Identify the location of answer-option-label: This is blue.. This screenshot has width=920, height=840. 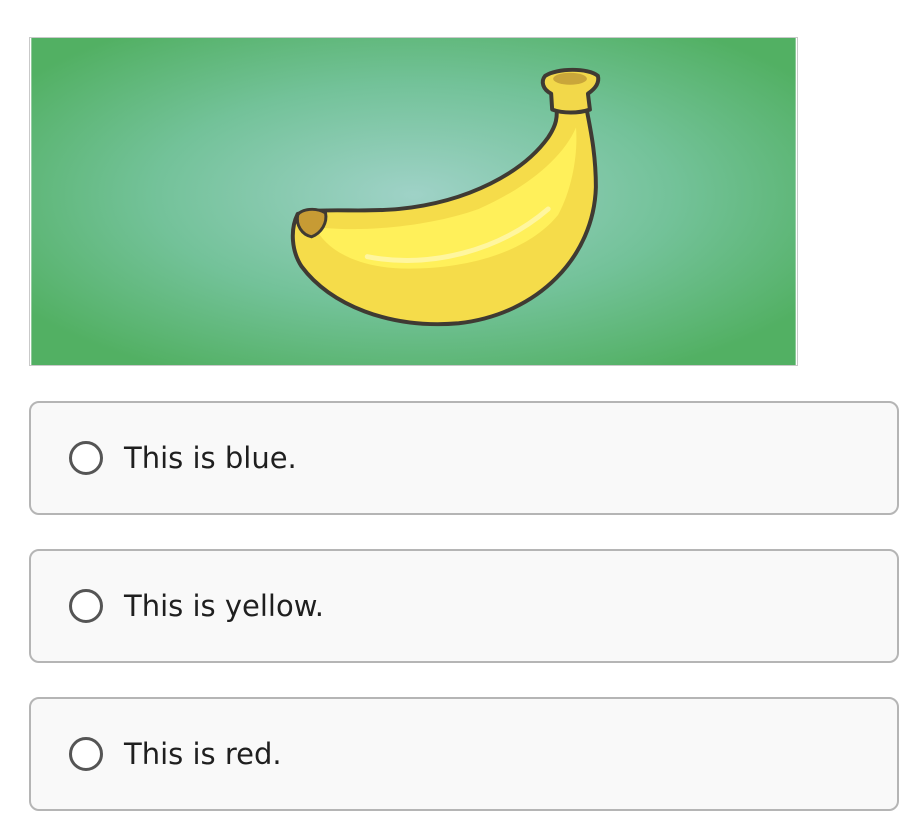
(210, 458).